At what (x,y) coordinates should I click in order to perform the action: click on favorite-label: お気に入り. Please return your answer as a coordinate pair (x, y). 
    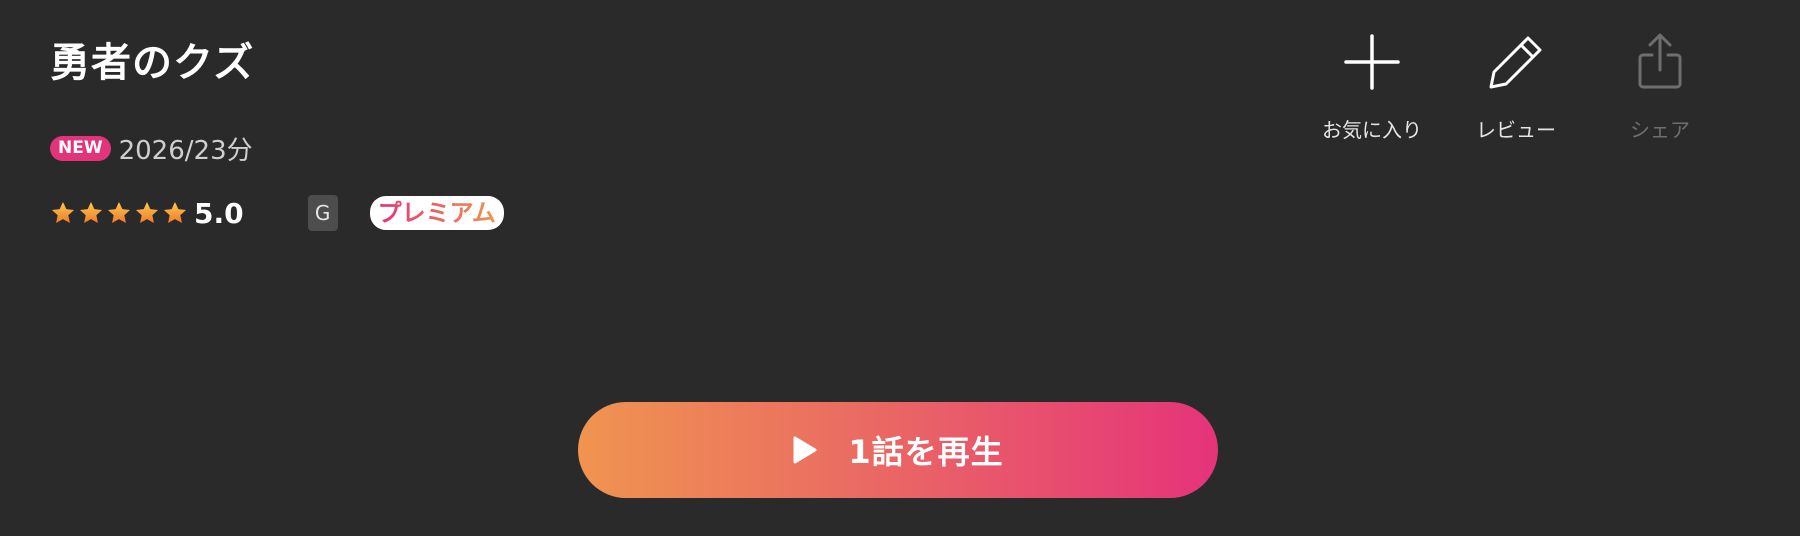
    Looking at the image, I should click on (1372, 130).